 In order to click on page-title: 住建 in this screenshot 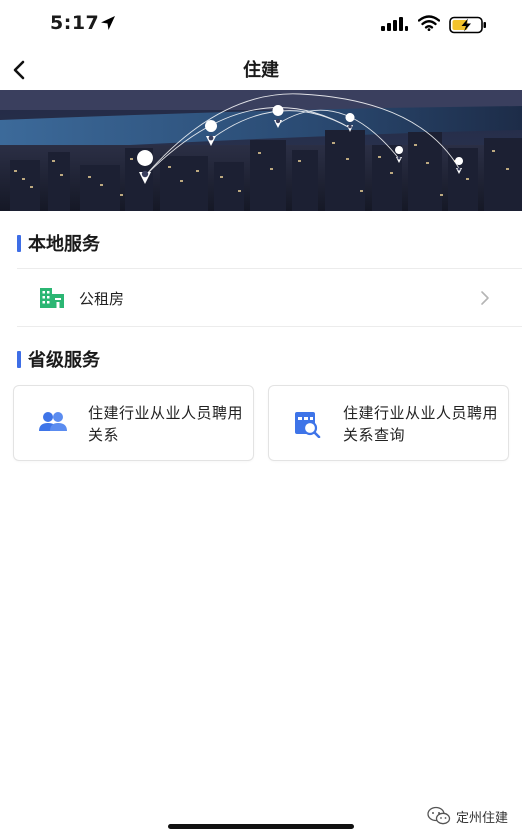, I will do `click(261, 70)`.